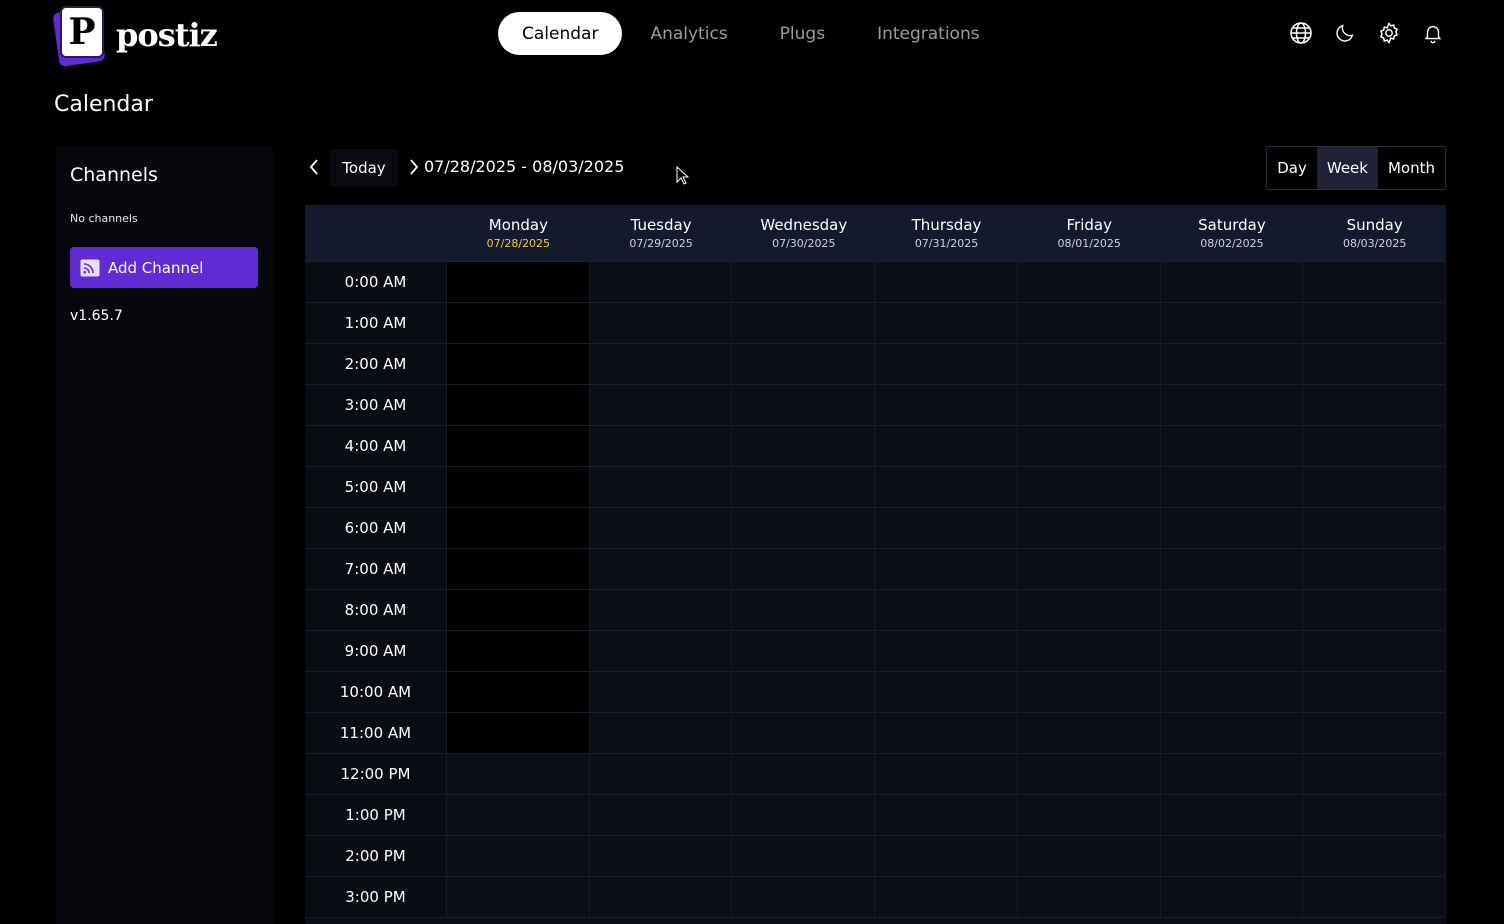 This screenshot has height=924, width=1504. I want to click on view-week-button: Week, so click(1347, 168).